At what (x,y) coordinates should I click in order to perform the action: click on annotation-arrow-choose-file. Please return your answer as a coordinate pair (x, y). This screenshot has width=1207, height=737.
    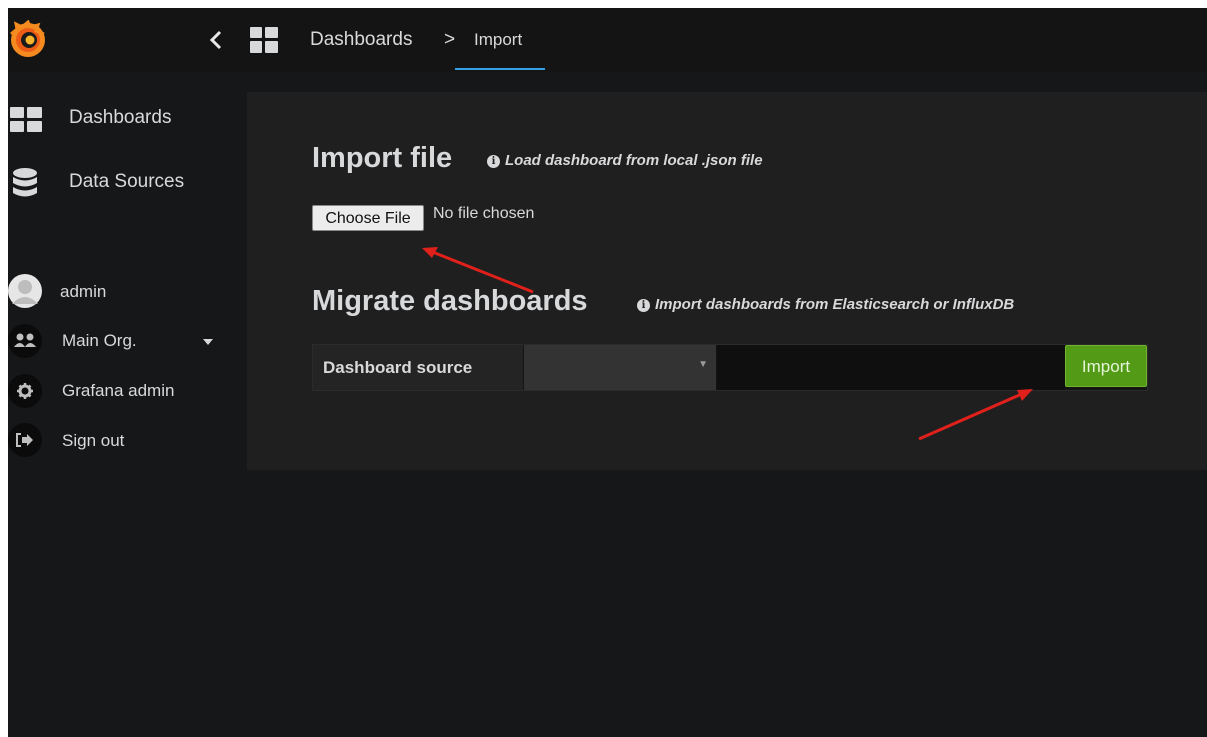
    Looking at the image, I should click on (478, 270).